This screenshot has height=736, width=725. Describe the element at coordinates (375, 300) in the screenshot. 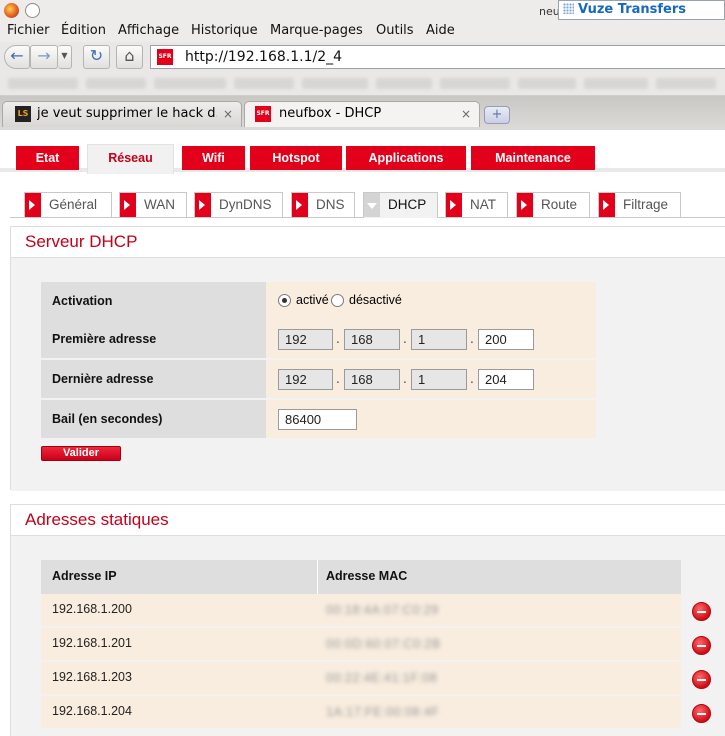

I see `activation-off-label: désactivé` at that location.